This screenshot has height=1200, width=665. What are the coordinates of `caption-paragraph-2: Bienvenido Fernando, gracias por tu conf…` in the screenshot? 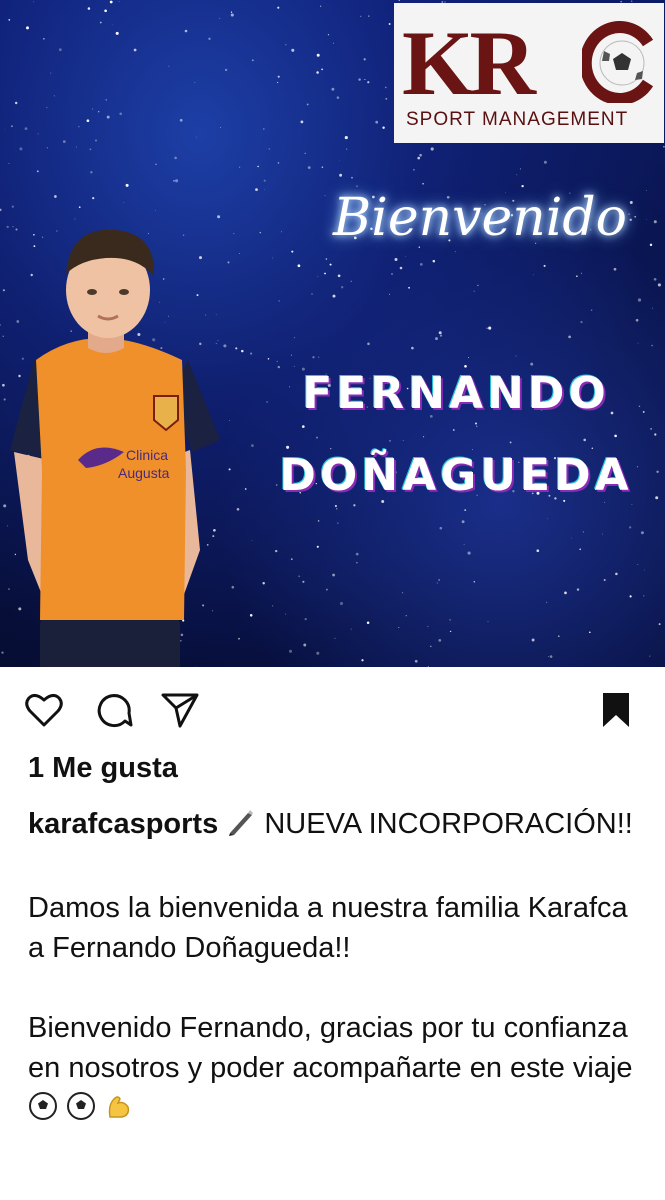 It's located at (330, 1048).